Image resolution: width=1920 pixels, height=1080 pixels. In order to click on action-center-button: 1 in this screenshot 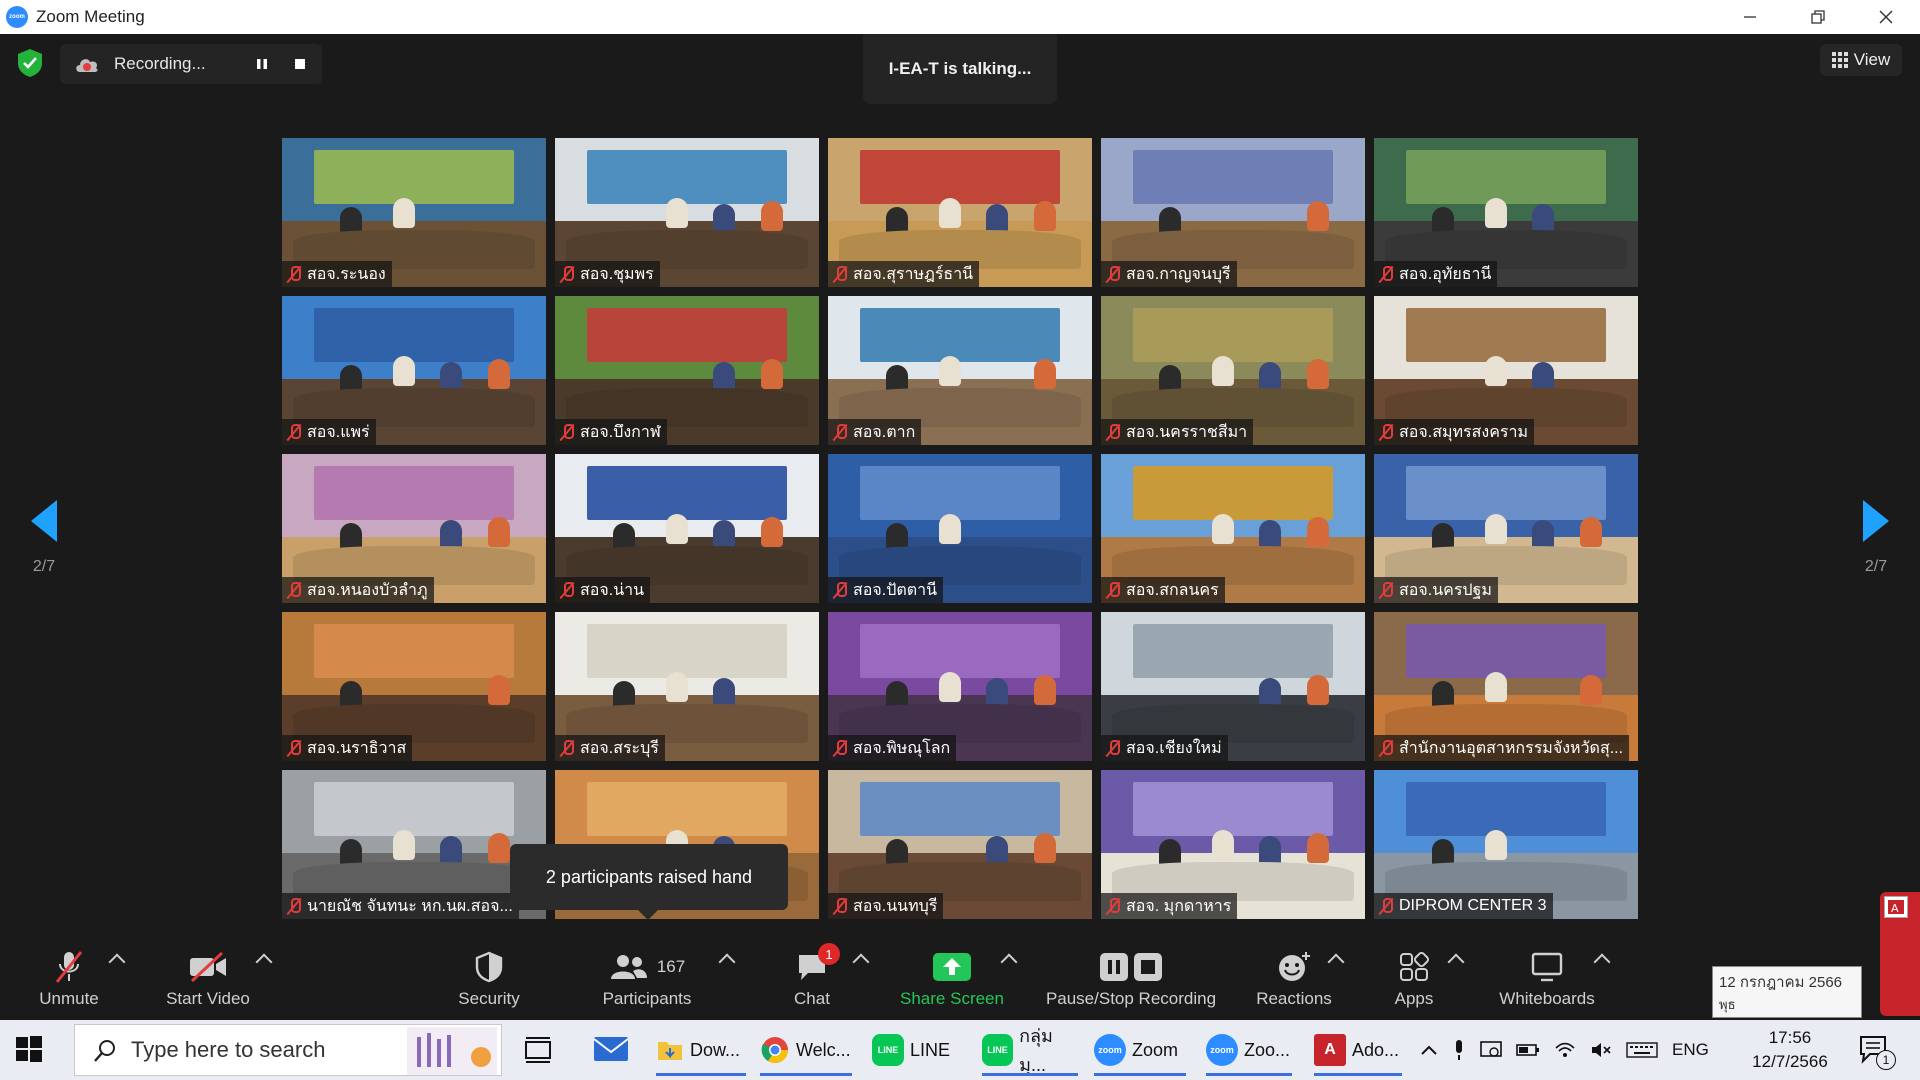, I will do `click(1878, 1052)`.